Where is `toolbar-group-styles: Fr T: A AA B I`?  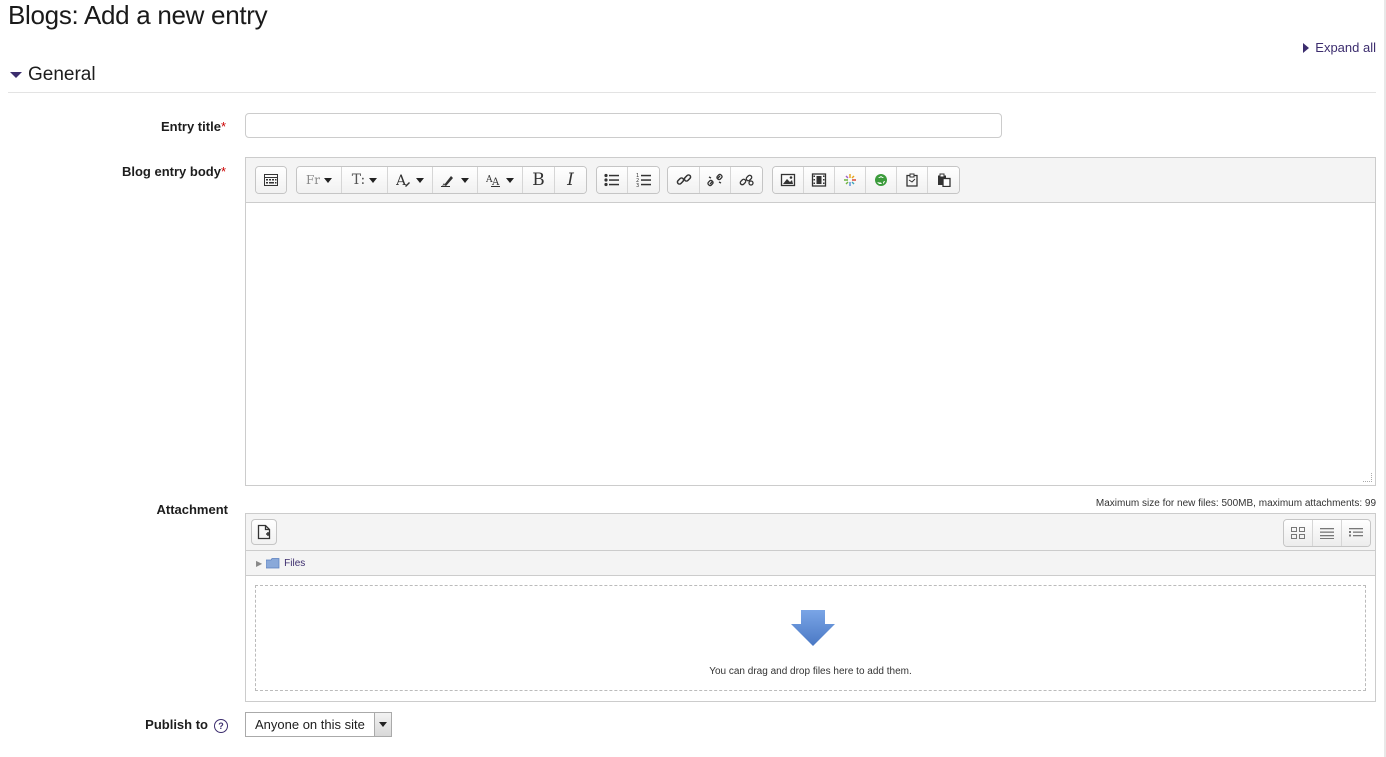 toolbar-group-styles: Fr T: A AA B I is located at coordinates (441, 180).